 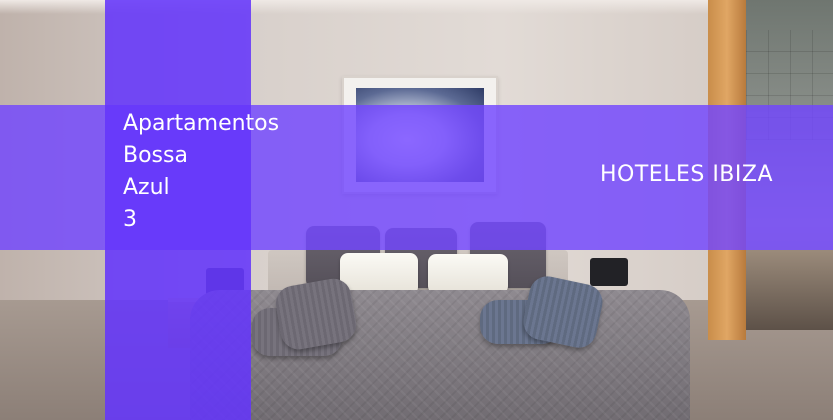 What do you see at coordinates (201, 123) in the screenshot?
I see `hotel-name-line: Apartamentos` at bounding box center [201, 123].